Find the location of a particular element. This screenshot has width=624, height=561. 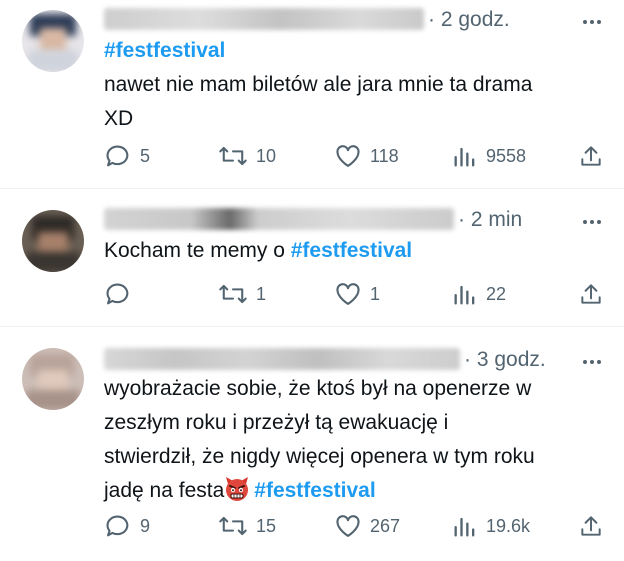

repost-button: 1 is located at coordinates (242, 294).